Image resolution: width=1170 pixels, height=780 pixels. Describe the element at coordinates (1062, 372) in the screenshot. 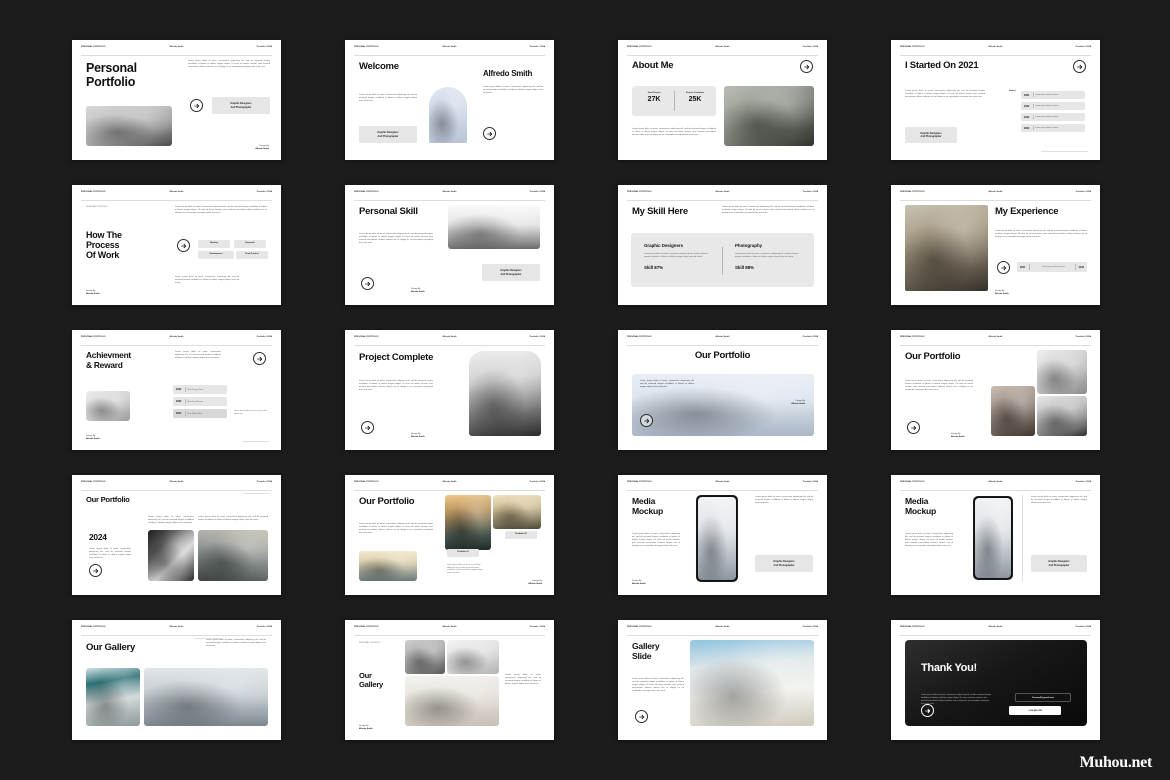

I see `portfolio-photo-hand` at that location.